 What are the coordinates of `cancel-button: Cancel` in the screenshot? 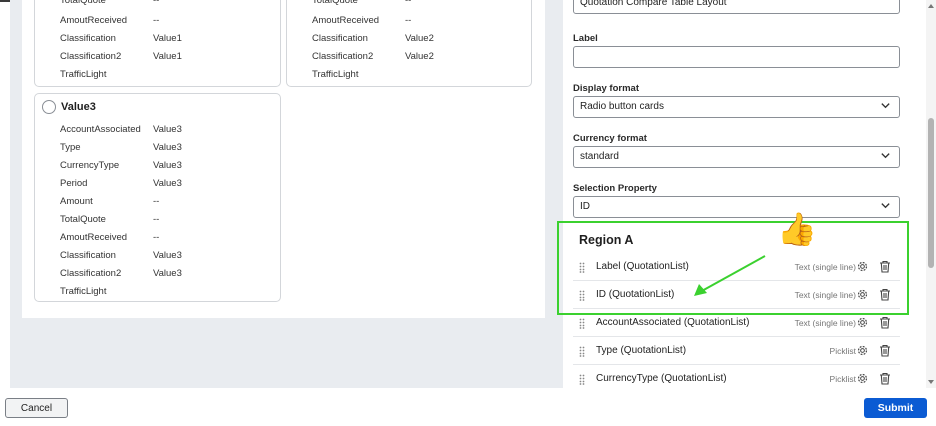 It's located at (36, 408).